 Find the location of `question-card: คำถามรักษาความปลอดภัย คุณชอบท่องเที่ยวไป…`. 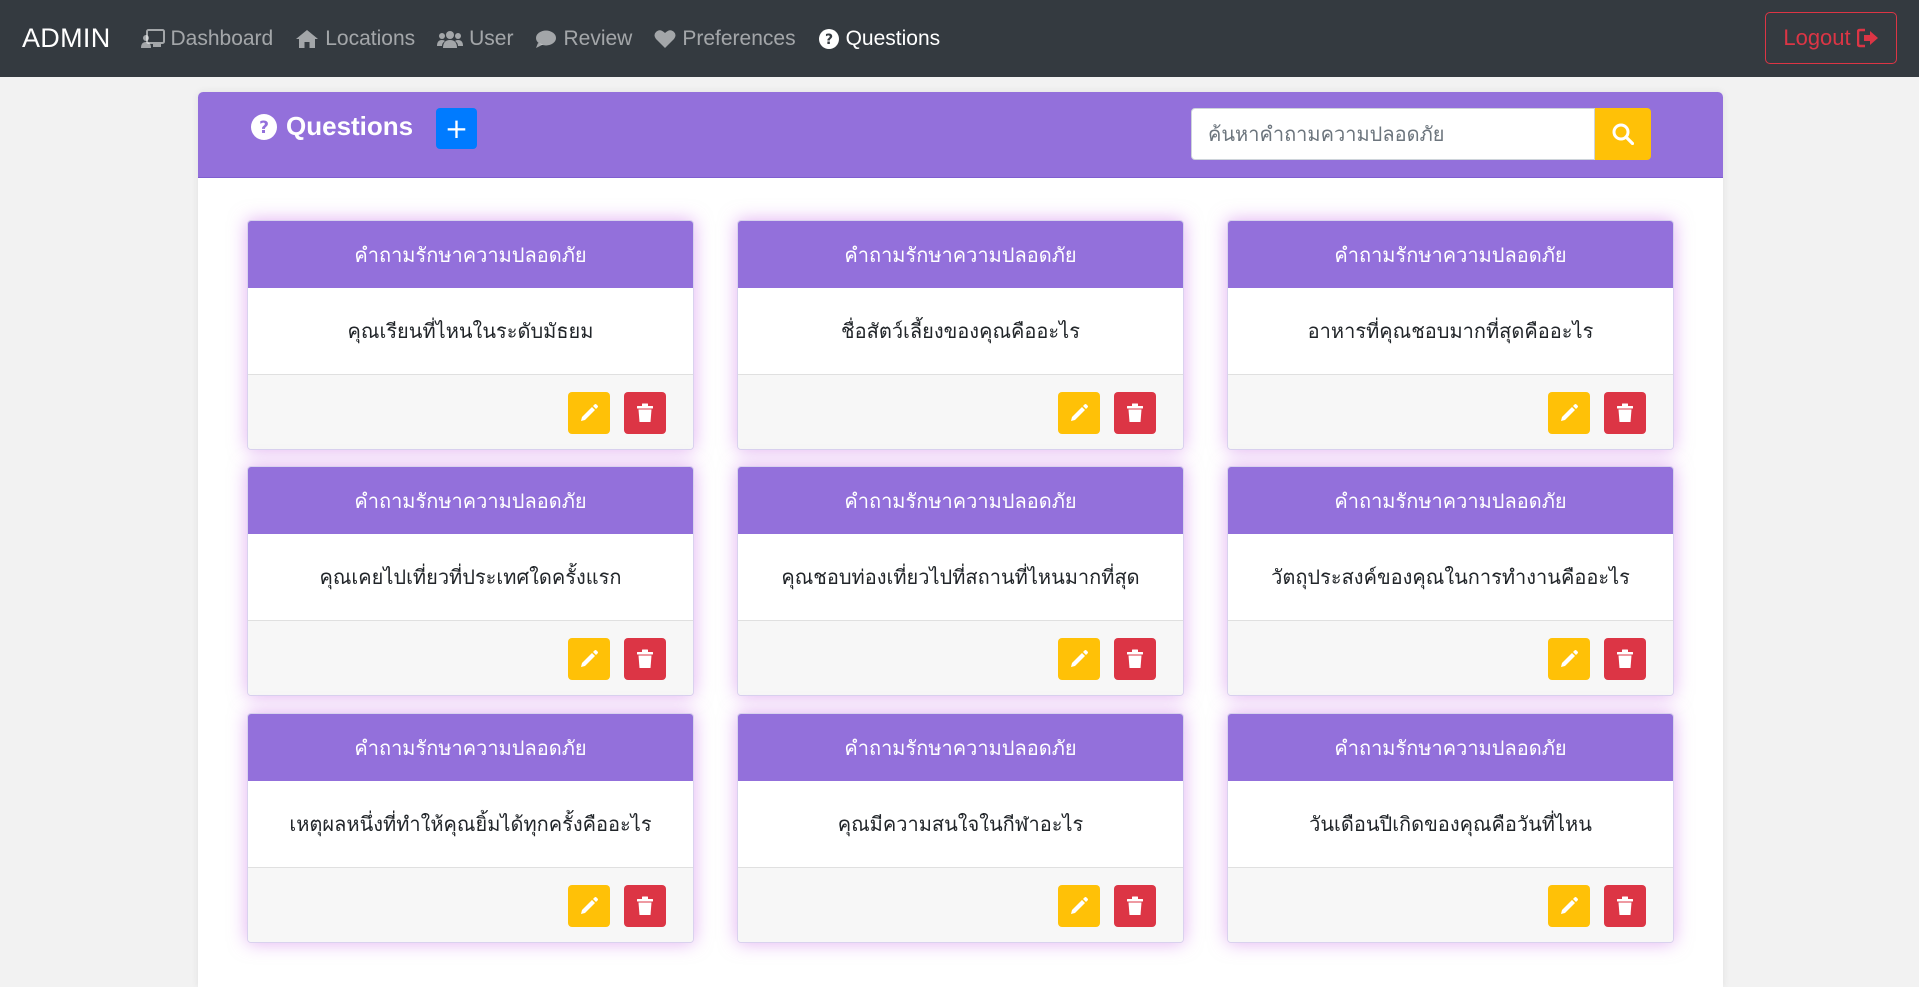

question-card: คำถามรักษาความปลอดภัย คุณชอบท่องเที่ยวไป… is located at coordinates (960, 581).